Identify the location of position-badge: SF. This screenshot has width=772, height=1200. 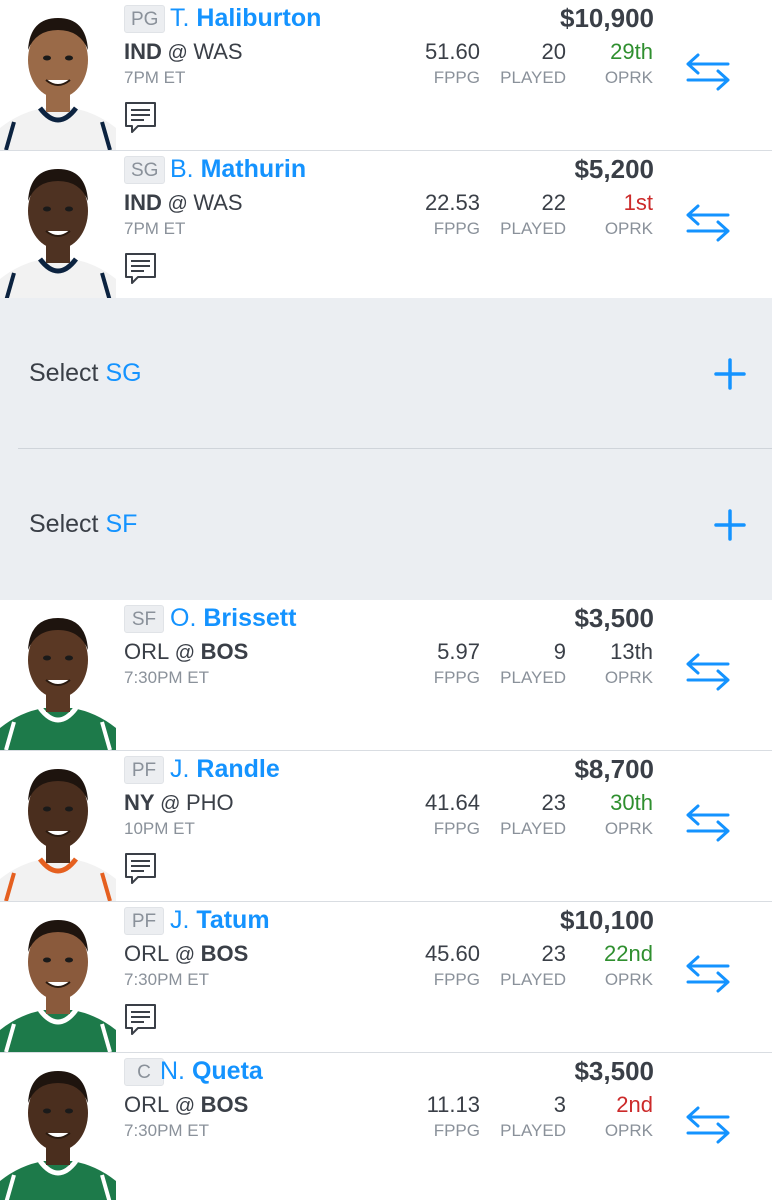
(144, 619).